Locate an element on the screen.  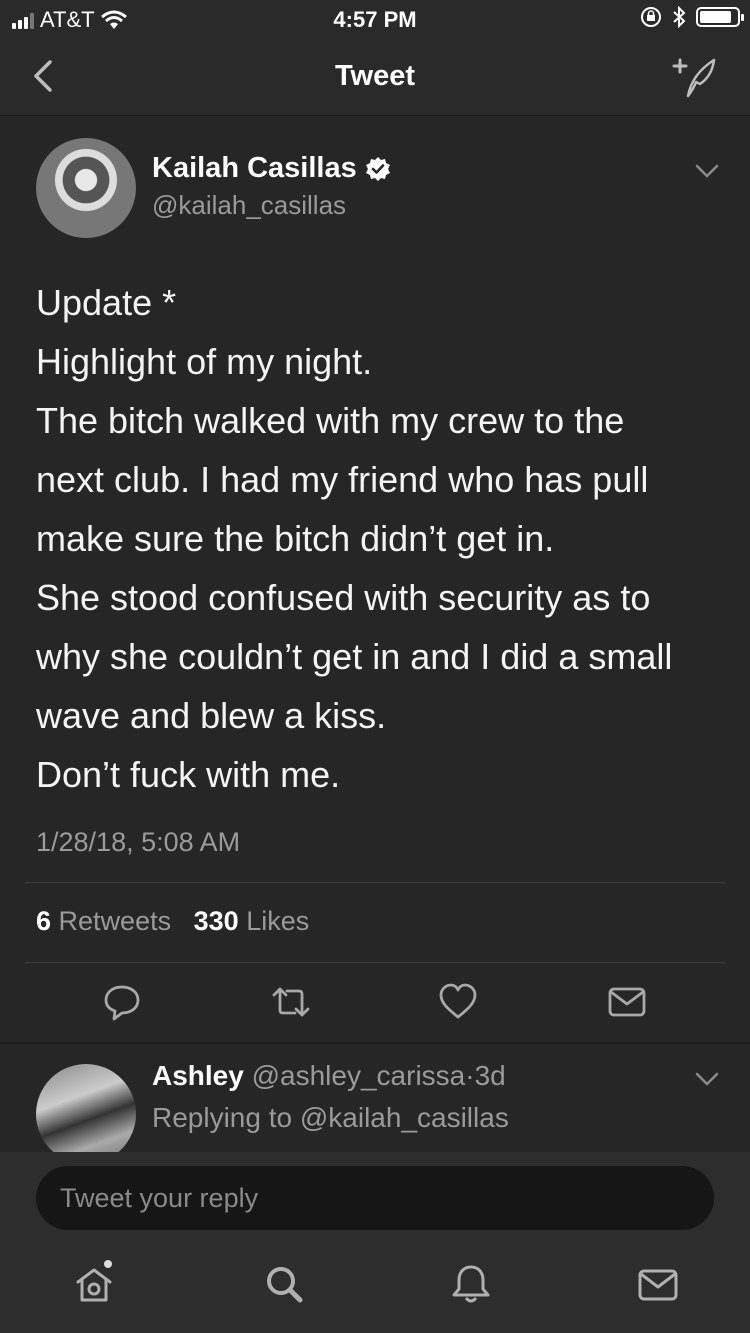
messages-icon is located at coordinates (658, 1284).